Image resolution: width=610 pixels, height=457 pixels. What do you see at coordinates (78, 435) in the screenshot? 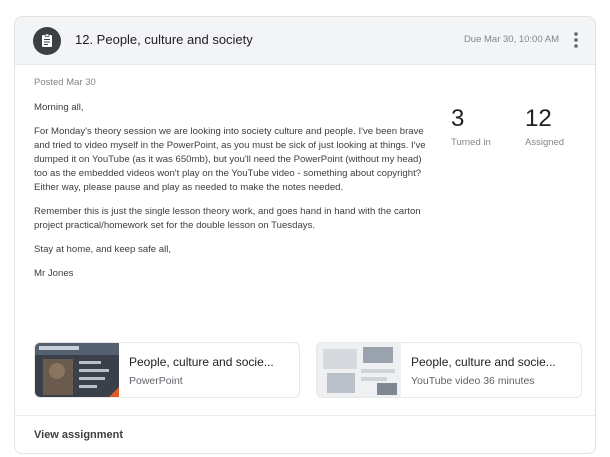
I see `view-assignment-link: View assignment` at bounding box center [78, 435].